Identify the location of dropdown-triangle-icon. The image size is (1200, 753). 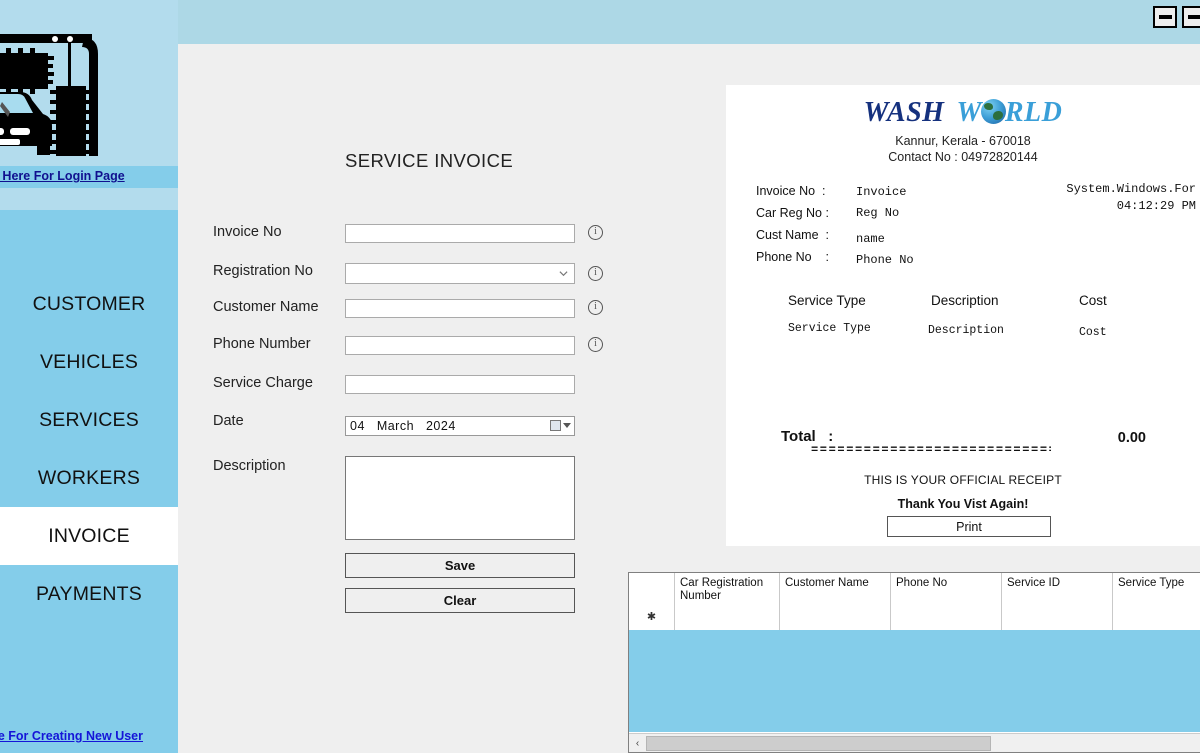
(567, 425).